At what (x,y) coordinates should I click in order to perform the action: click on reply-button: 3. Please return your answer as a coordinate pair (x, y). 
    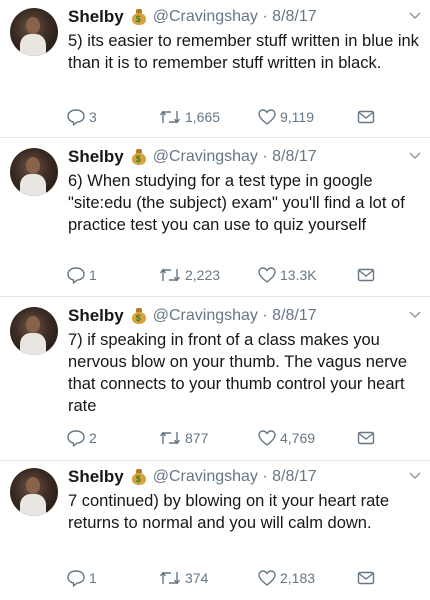
    Looking at the image, I should click on (81, 117).